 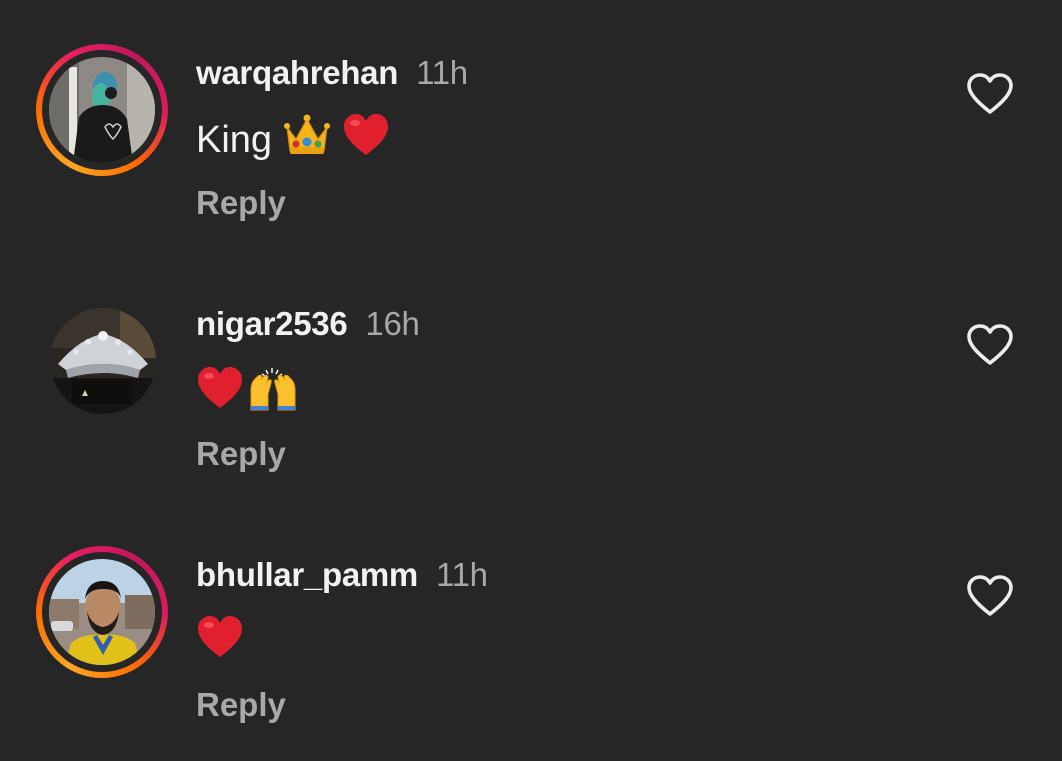 What do you see at coordinates (297, 72) in the screenshot?
I see `username: warqahrehan` at bounding box center [297, 72].